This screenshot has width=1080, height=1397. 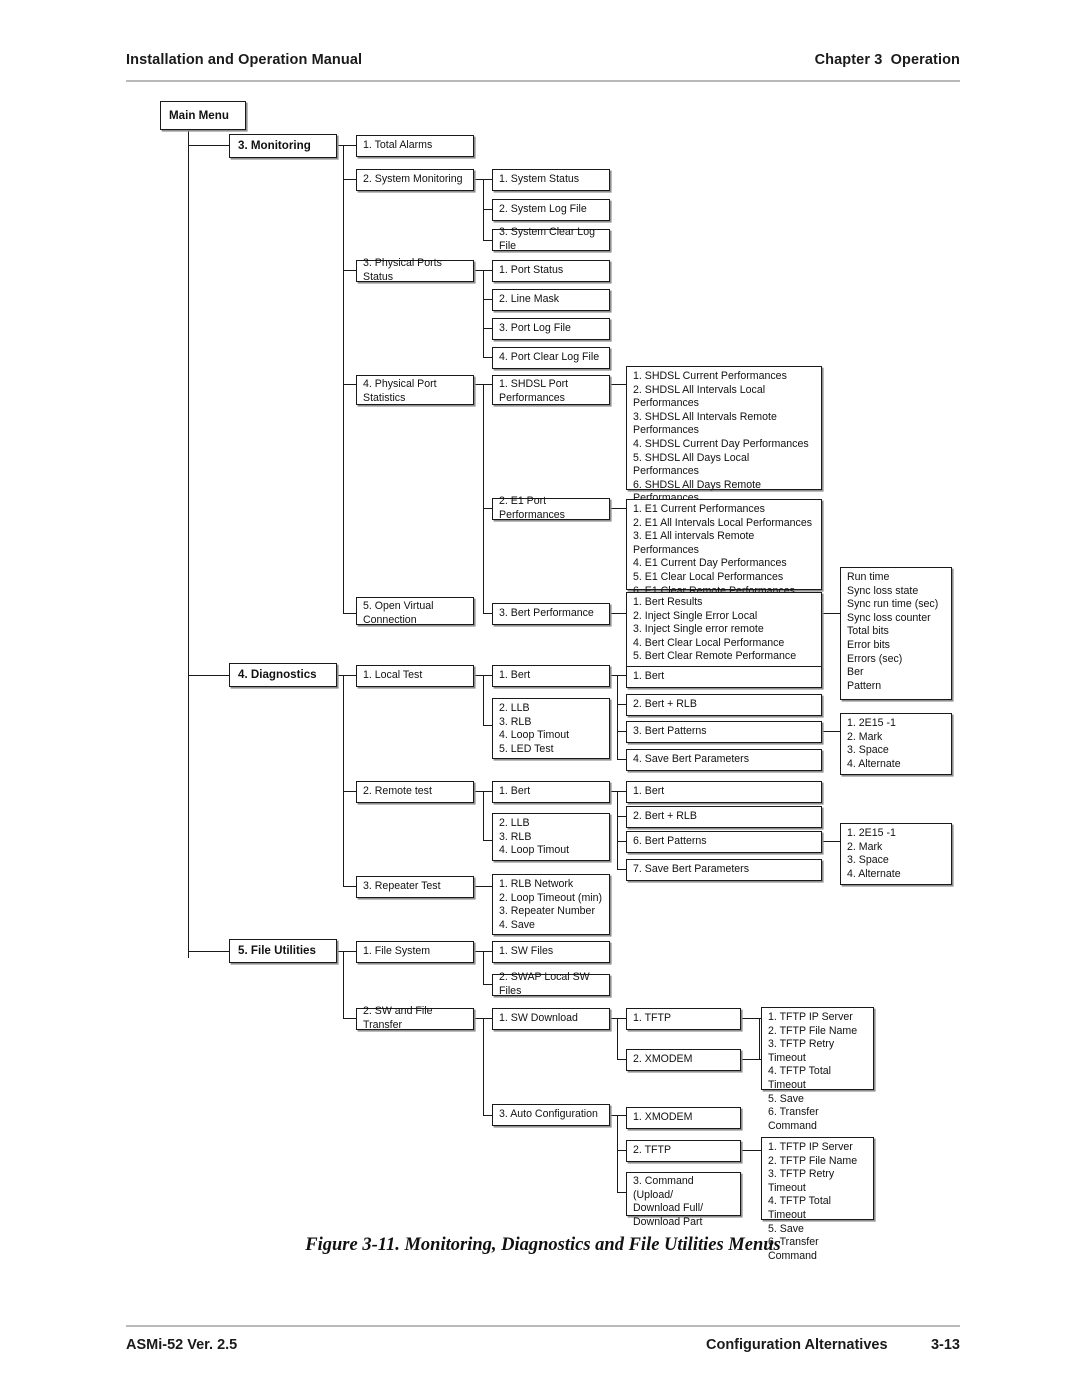 What do you see at coordinates (551, 952) in the screenshot?
I see `node-sw-files: 1. SW Files` at bounding box center [551, 952].